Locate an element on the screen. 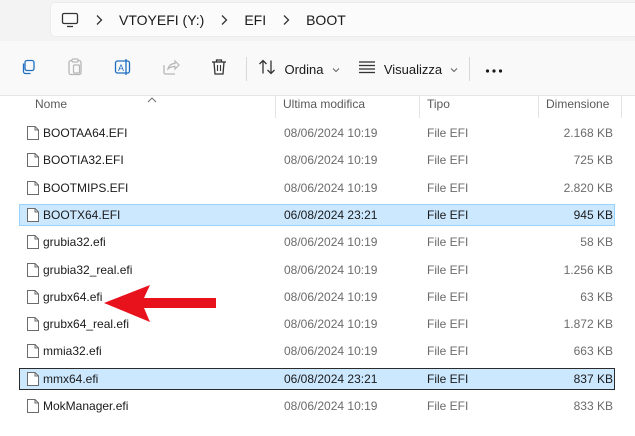 This screenshot has height=436, width=635. rename-icon: A is located at coordinates (123, 69).